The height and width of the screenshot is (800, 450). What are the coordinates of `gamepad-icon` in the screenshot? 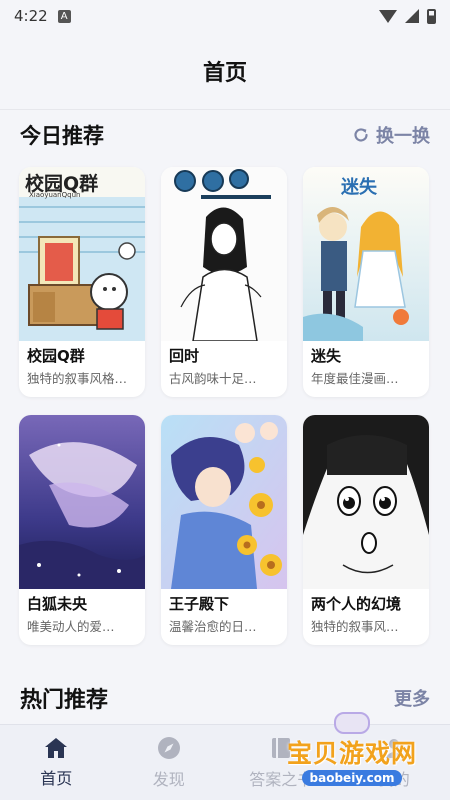 It's located at (352, 723).